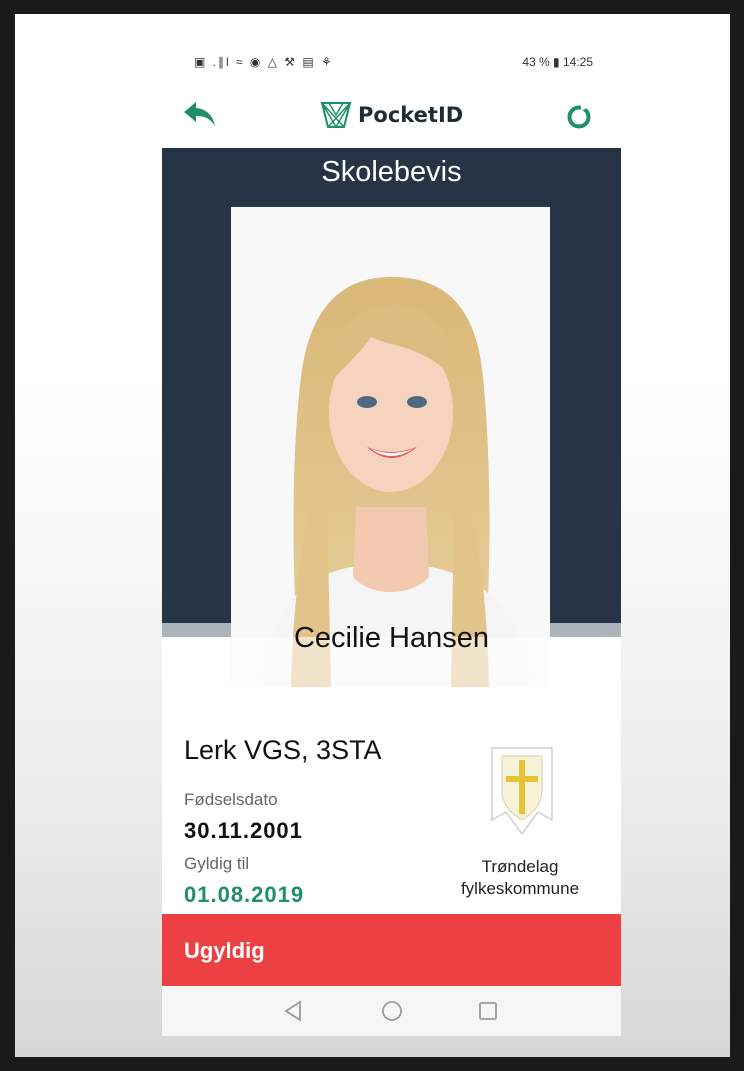 This screenshot has width=744, height=1071. I want to click on app-bar: PocketID, so click(391, 113).